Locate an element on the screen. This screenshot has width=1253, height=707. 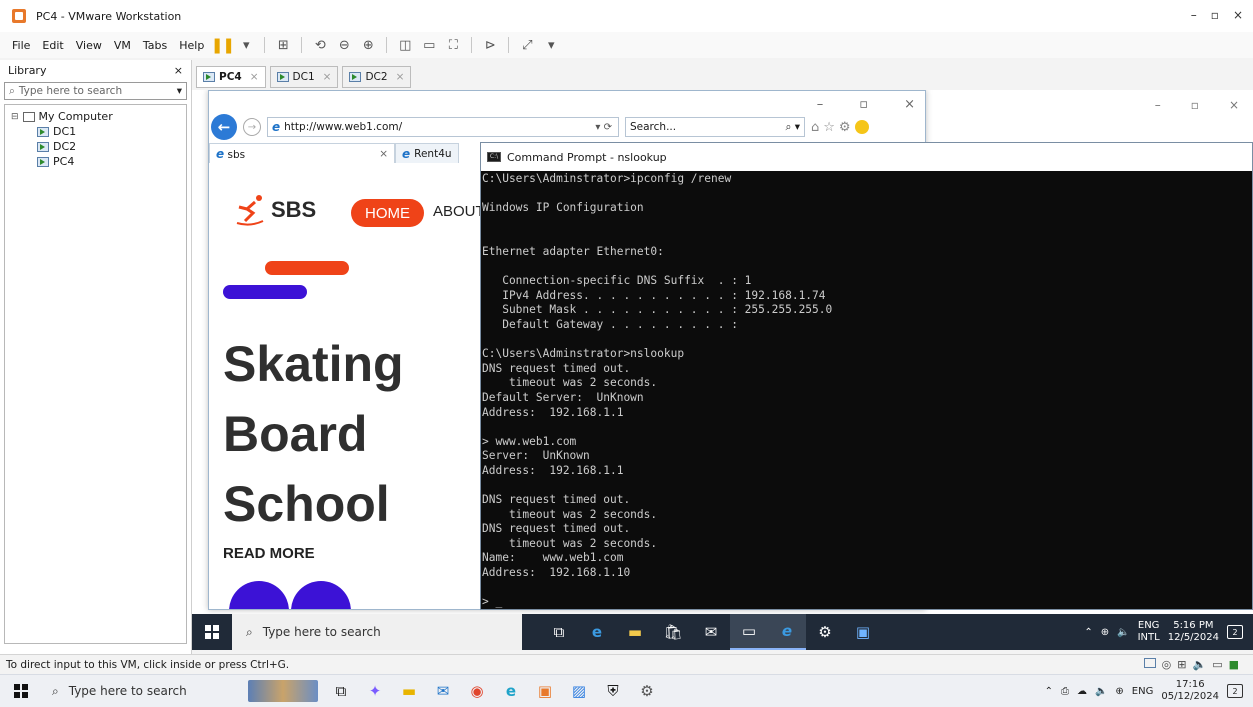
lang-label: ENG is located at coordinates (1143, 691).